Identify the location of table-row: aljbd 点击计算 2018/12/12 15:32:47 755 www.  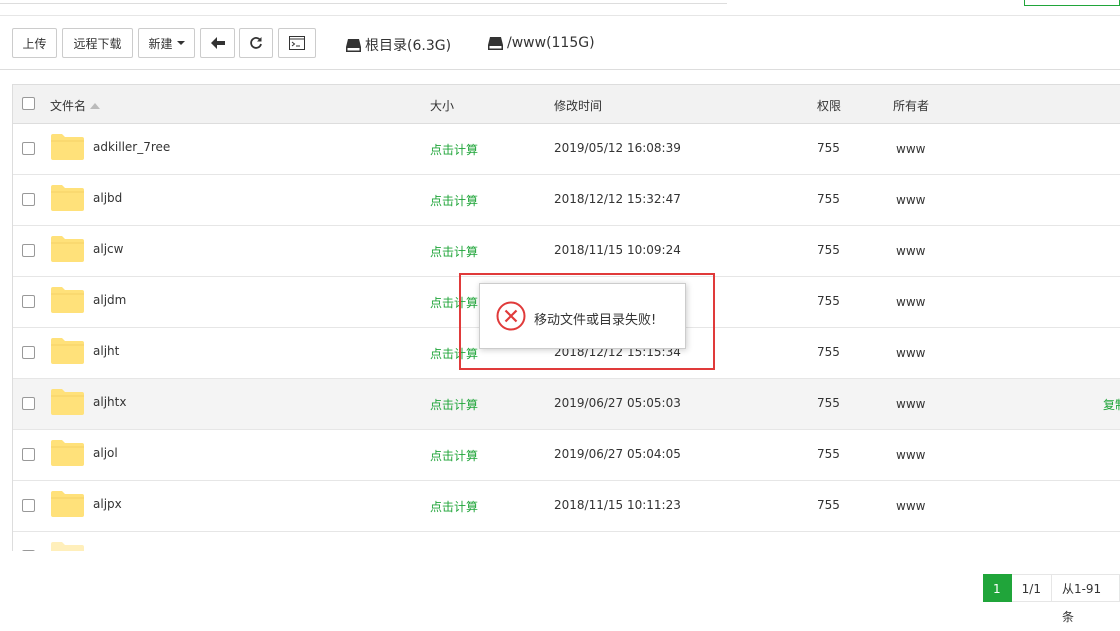
(566, 200).